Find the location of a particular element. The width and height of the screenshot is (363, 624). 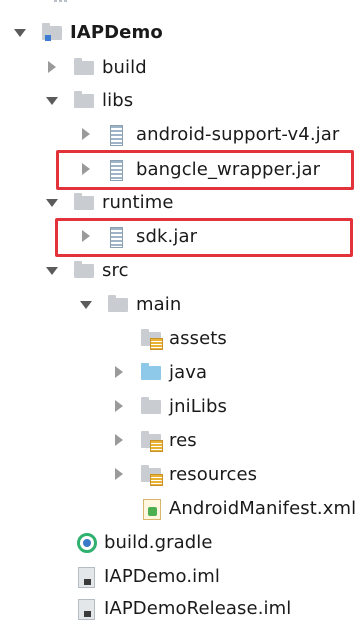

tree-item-label: IAPDemoRelease.iml is located at coordinates (198, 608).